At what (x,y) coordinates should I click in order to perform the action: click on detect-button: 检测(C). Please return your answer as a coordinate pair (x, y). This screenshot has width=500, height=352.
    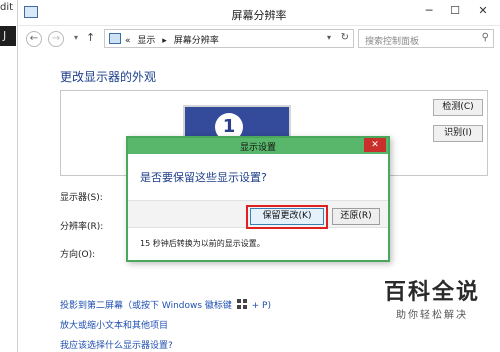
    Looking at the image, I should click on (458, 107).